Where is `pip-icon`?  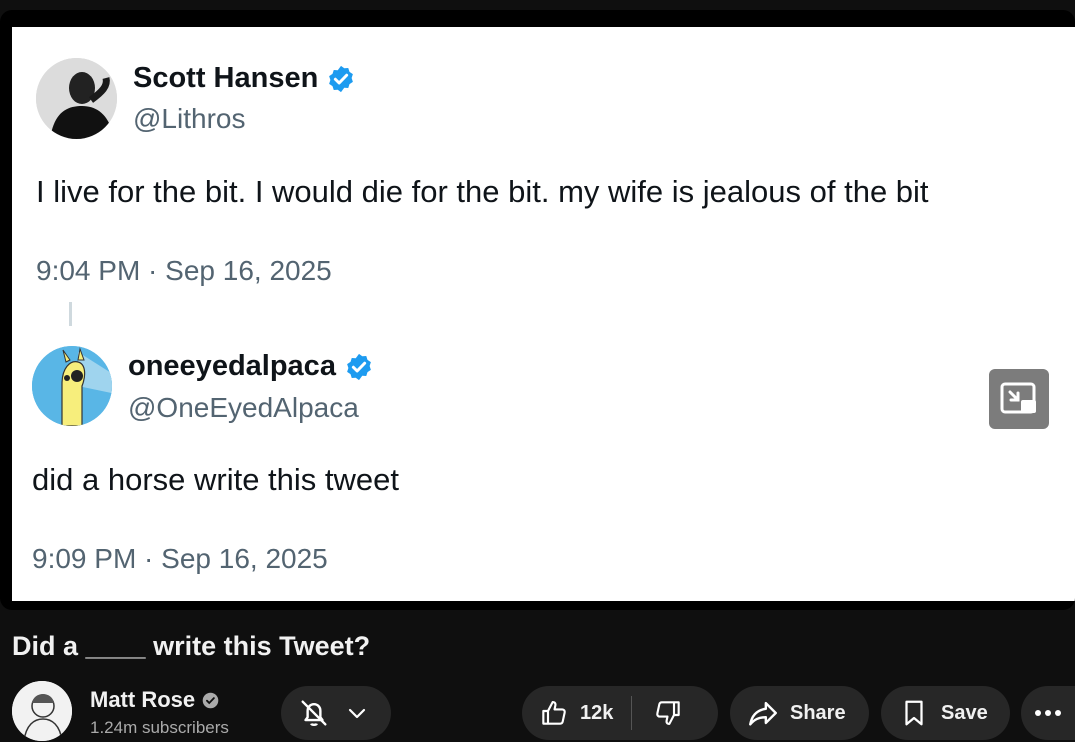 pip-icon is located at coordinates (1018, 398).